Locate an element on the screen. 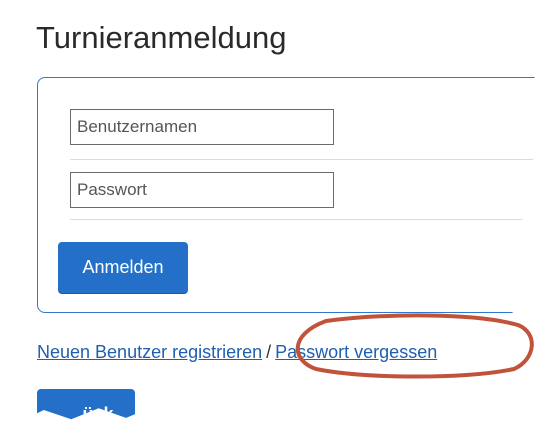 This screenshot has width=548, height=439. highlight-ellipse is located at coordinates (414, 346).